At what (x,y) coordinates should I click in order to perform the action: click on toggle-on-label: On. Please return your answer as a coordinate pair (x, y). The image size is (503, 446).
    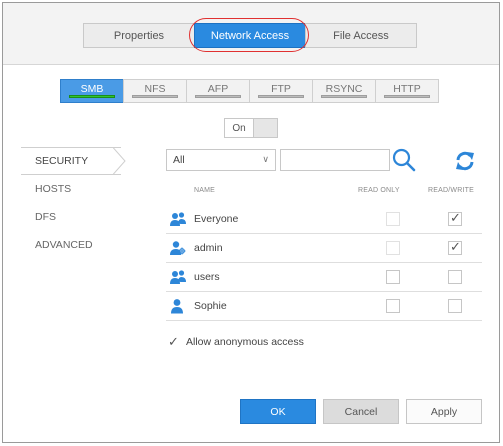
    Looking at the image, I should click on (239, 128).